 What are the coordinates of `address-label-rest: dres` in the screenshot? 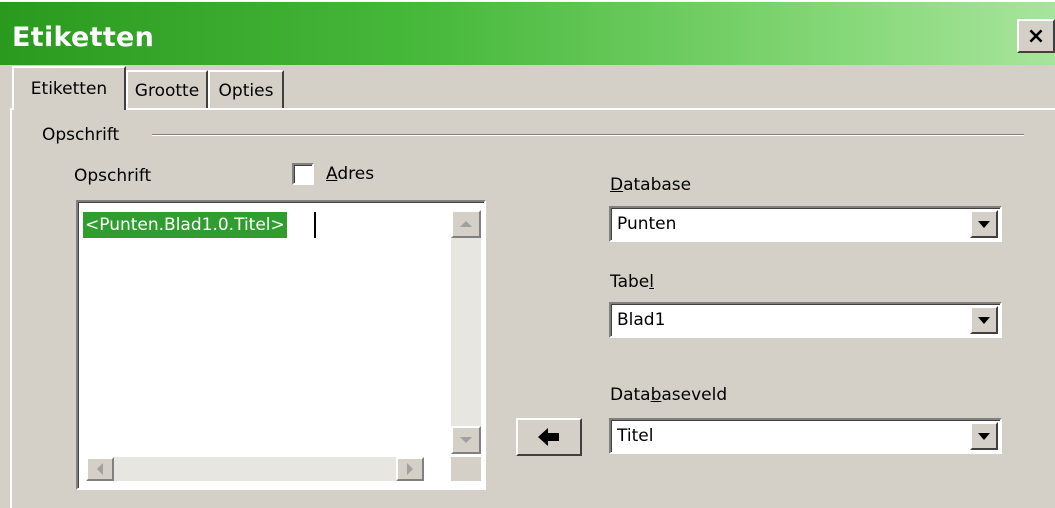 It's located at (356, 174).